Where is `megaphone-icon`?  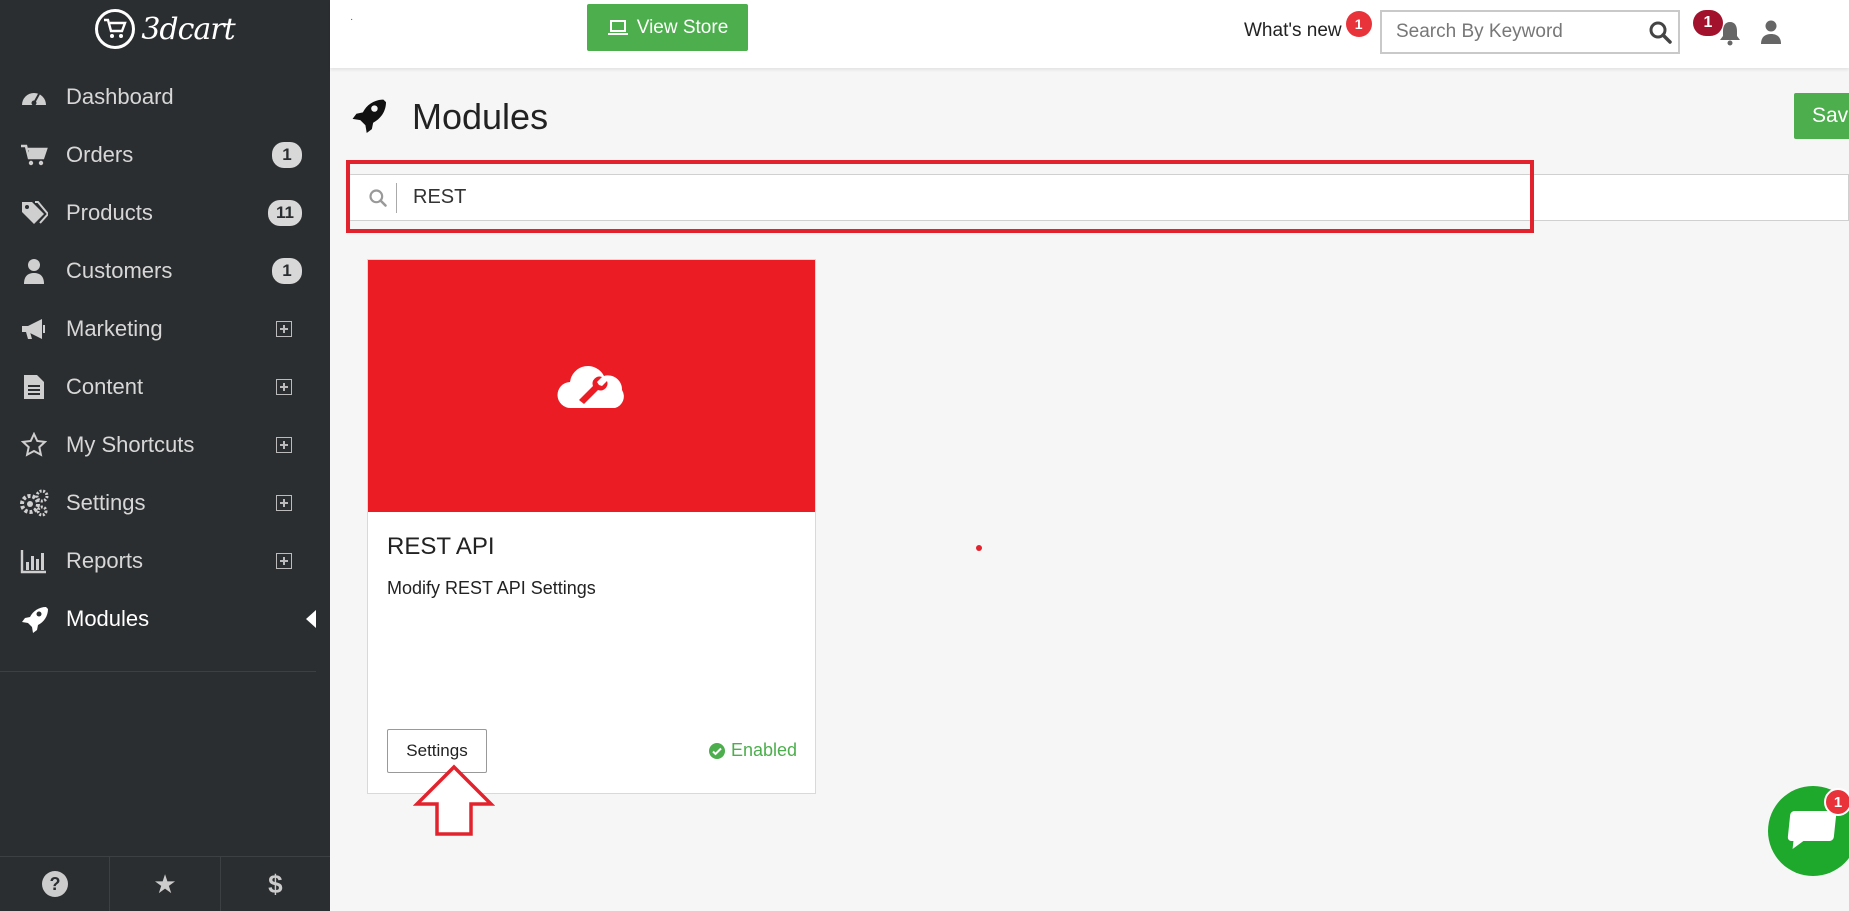
megaphone-icon is located at coordinates (34, 329).